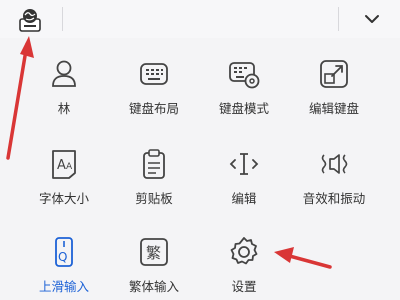 This screenshot has width=400, height=300. I want to click on svg-text: 繁, so click(153, 253).